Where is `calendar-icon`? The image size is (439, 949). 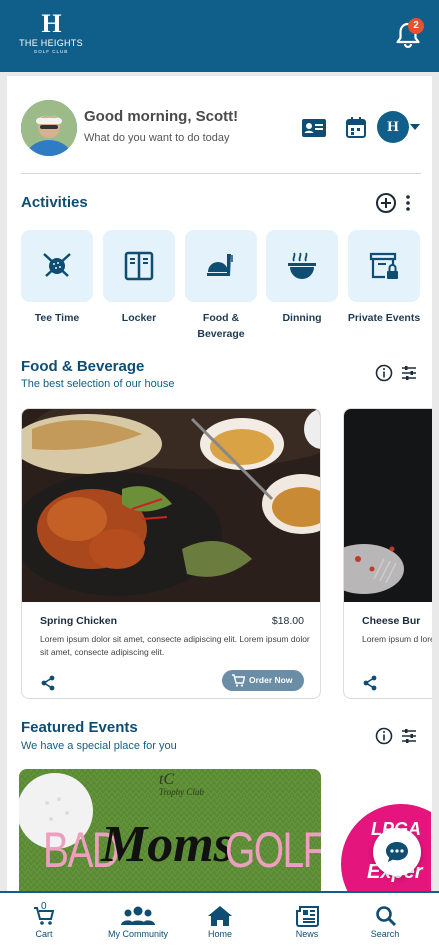
calendar-icon is located at coordinates (356, 128).